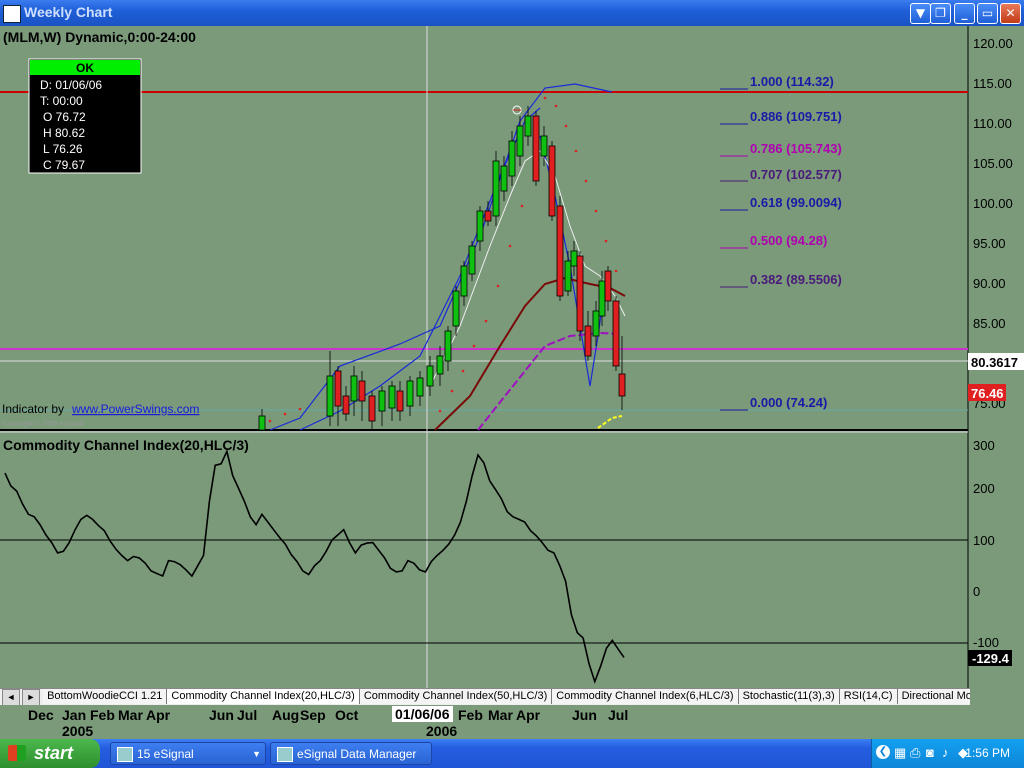 The width and height of the screenshot is (1024, 768). I want to click on window-title: Weekly Chart, so click(68, 12).